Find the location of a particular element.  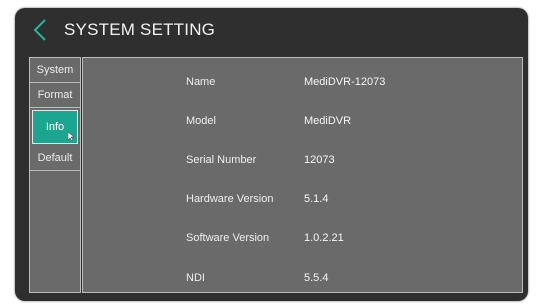

info-row-name: Name MediDVR-12073 is located at coordinates (302, 82).